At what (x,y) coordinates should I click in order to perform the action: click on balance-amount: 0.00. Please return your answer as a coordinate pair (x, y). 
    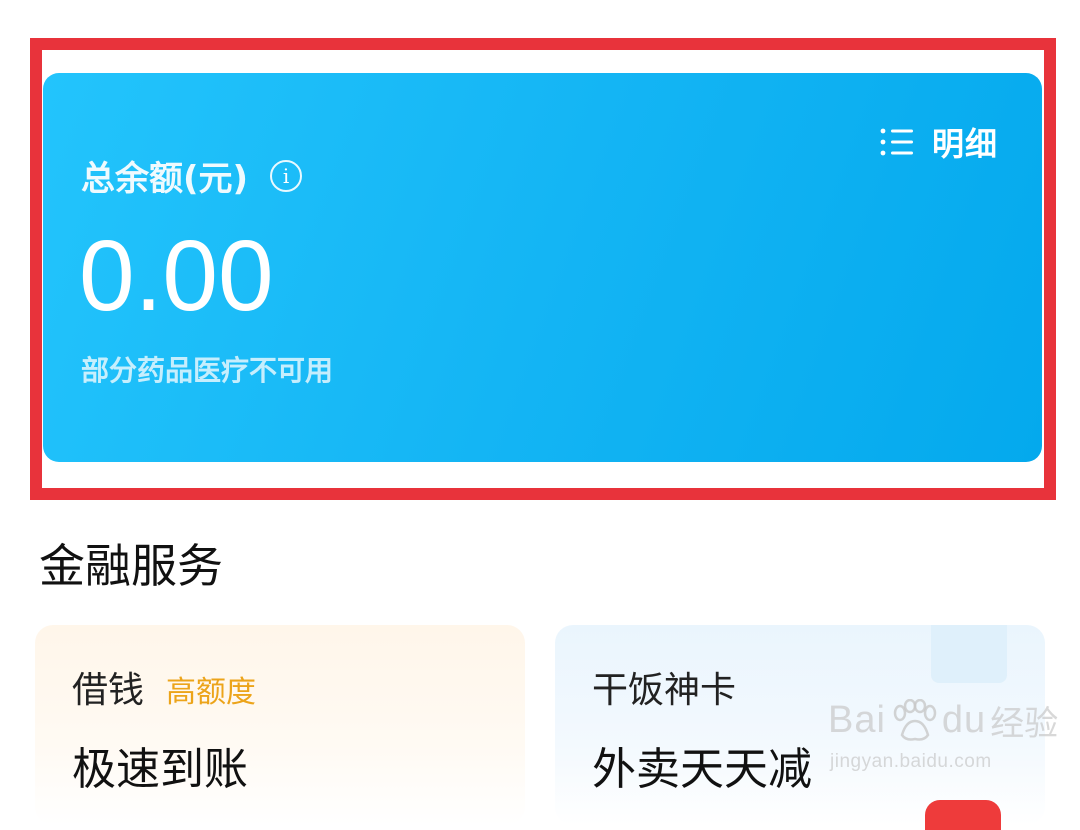
    Looking at the image, I should click on (176, 276).